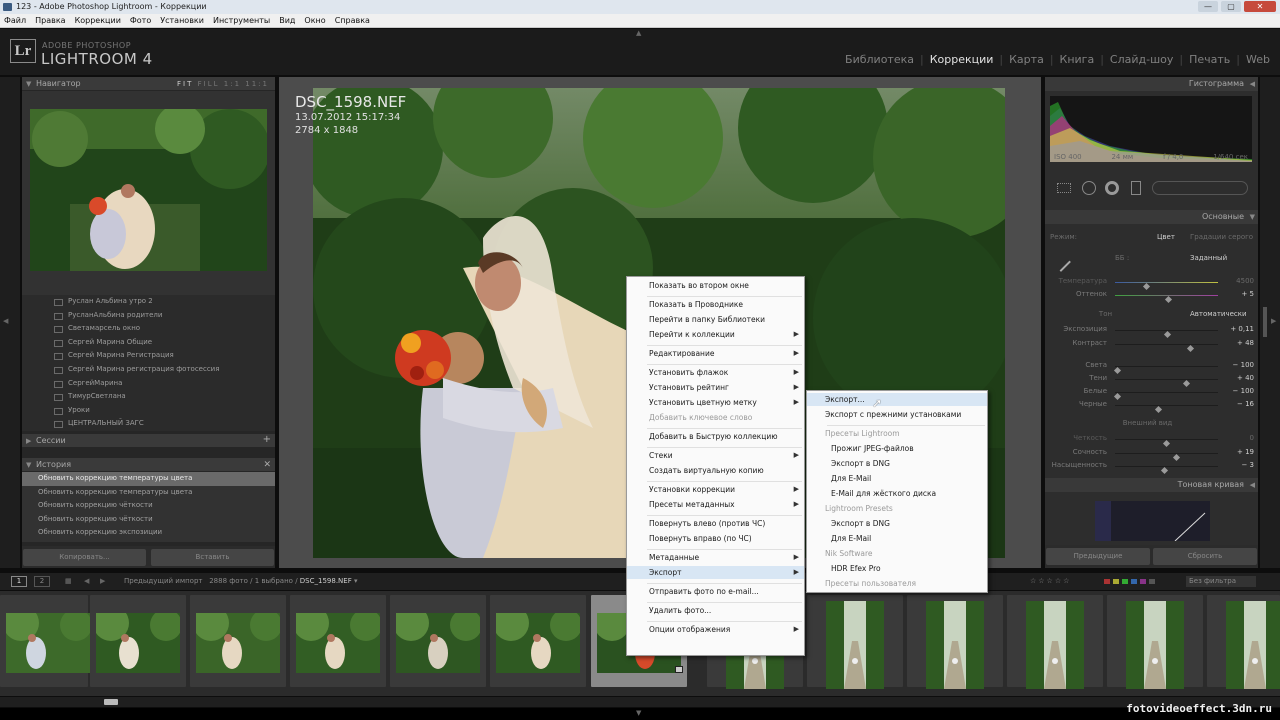  What do you see at coordinates (897, 414) in the screenshot?
I see `export-item: Экспорт с прежними установками` at bounding box center [897, 414].